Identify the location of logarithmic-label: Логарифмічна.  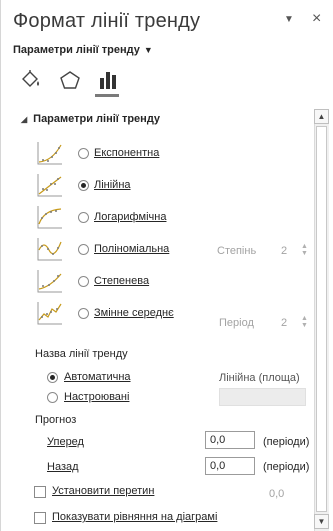
(130, 217).